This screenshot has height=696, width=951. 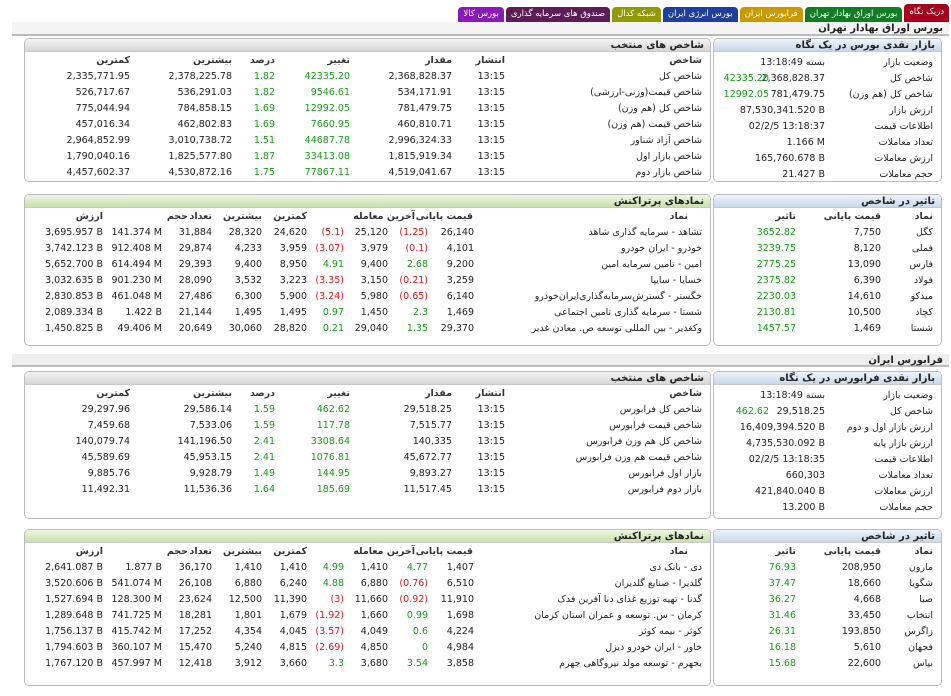 What do you see at coordinates (413, 232) in the screenshot?
I see `popular-close-change: (1.25)` at bounding box center [413, 232].